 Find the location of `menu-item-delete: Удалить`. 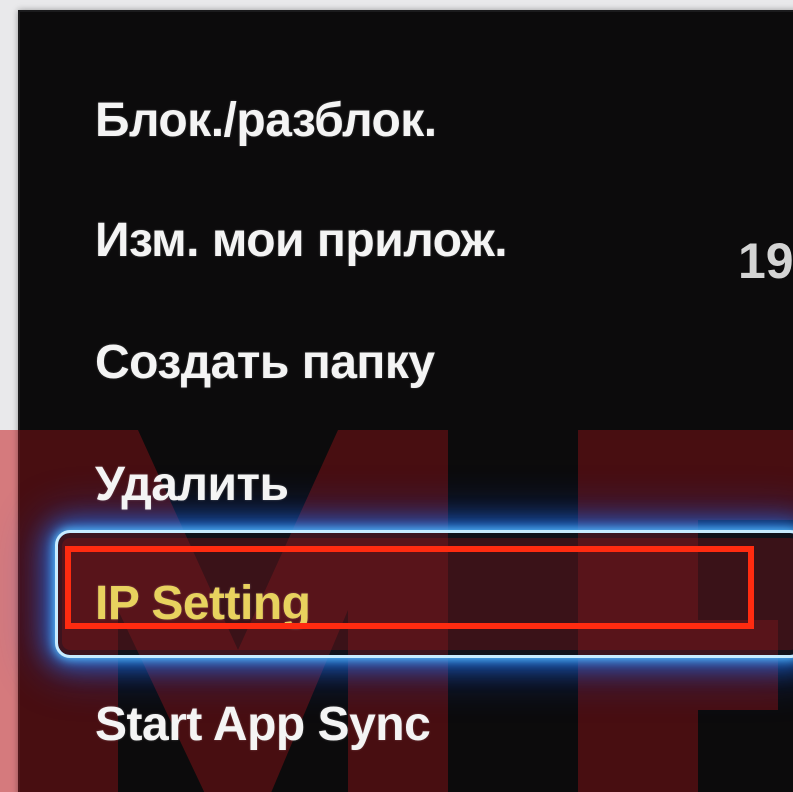

menu-item-delete: Удалить is located at coordinates (192, 484).